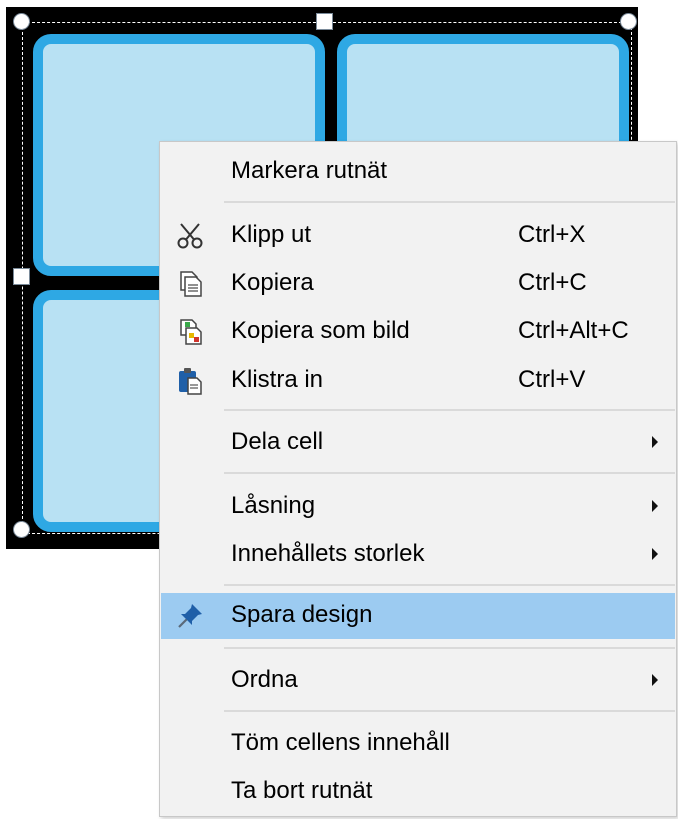 The image size is (678, 819). I want to click on menu-item-split-cell: Dela cell, so click(418, 443).